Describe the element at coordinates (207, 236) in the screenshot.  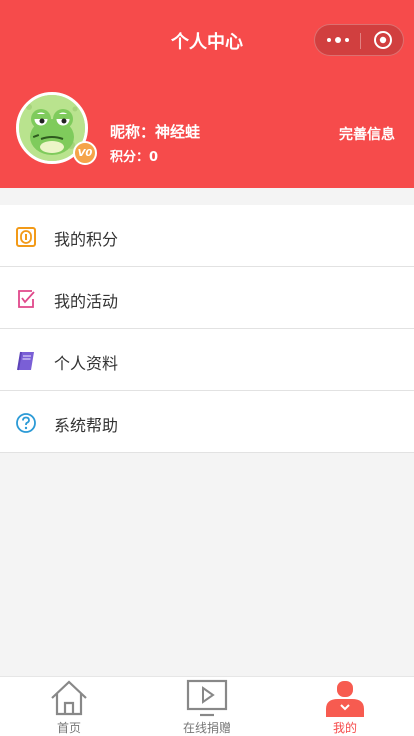
I see `menu-item-points: 我的积分` at that location.